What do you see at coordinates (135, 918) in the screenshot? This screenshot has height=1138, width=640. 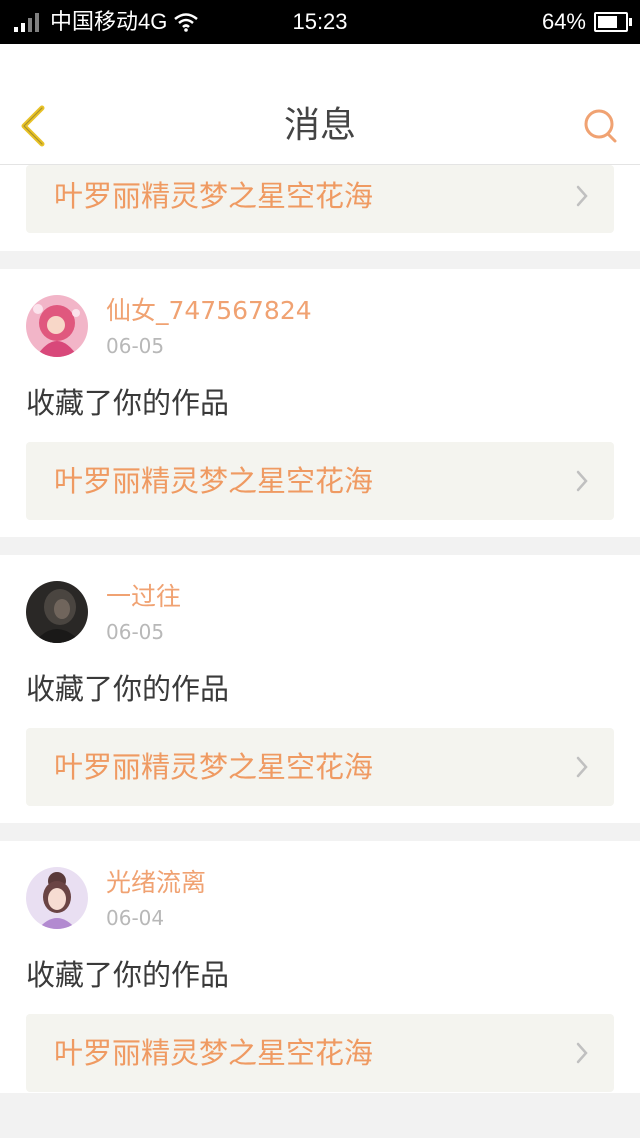 I see `message-date: 06-04` at bounding box center [135, 918].